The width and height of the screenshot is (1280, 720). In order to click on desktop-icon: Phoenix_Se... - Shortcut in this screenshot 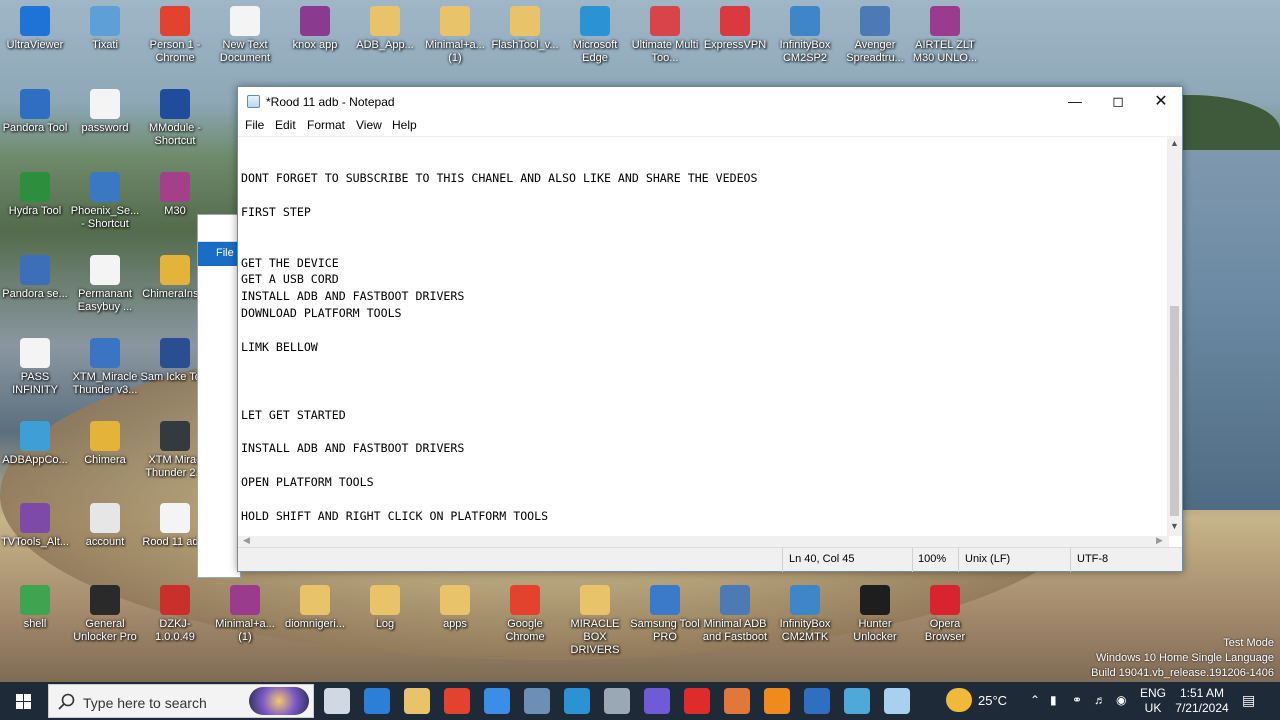, I will do `click(105, 201)`.